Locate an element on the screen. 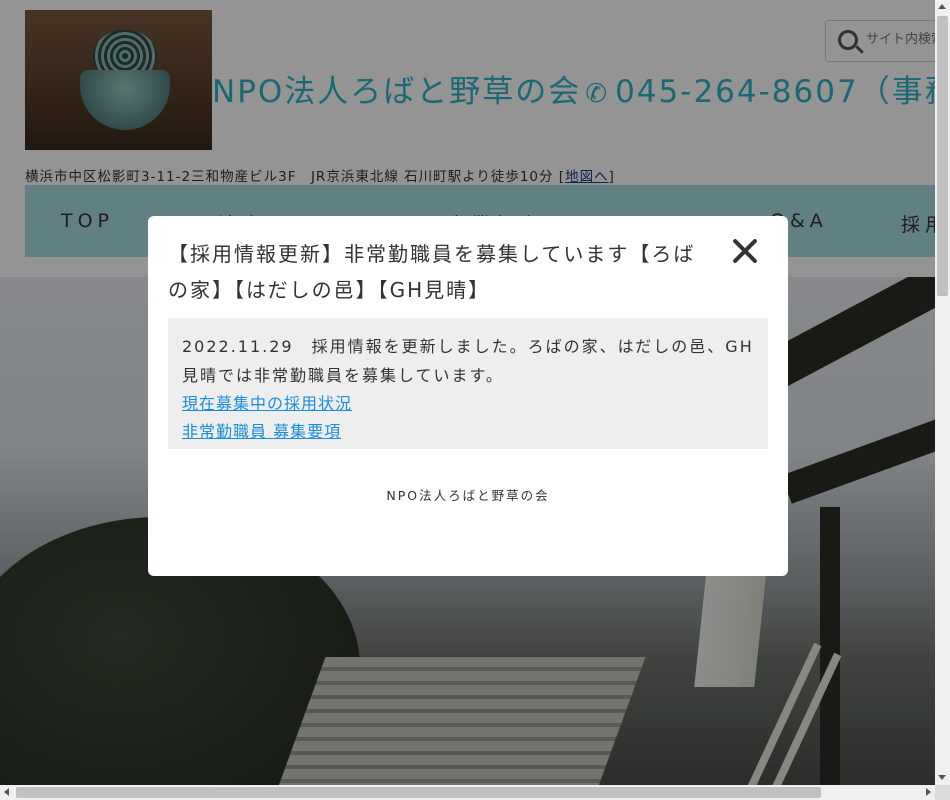 The image size is (950, 800). scrollbar-corner is located at coordinates (942, 792).